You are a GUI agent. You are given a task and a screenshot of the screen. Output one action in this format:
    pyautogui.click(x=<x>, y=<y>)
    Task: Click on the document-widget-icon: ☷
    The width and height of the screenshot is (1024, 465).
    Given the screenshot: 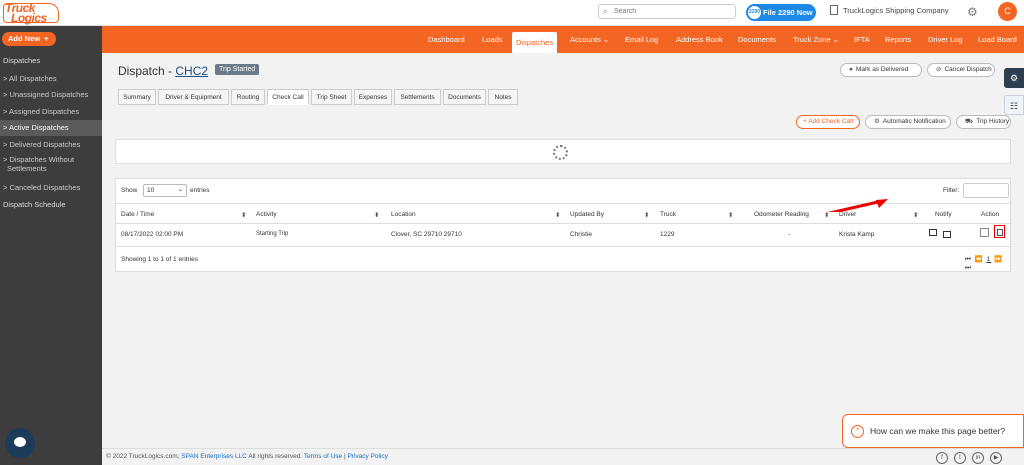 What is the action you would take?
    pyautogui.click(x=1014, y=105)
    